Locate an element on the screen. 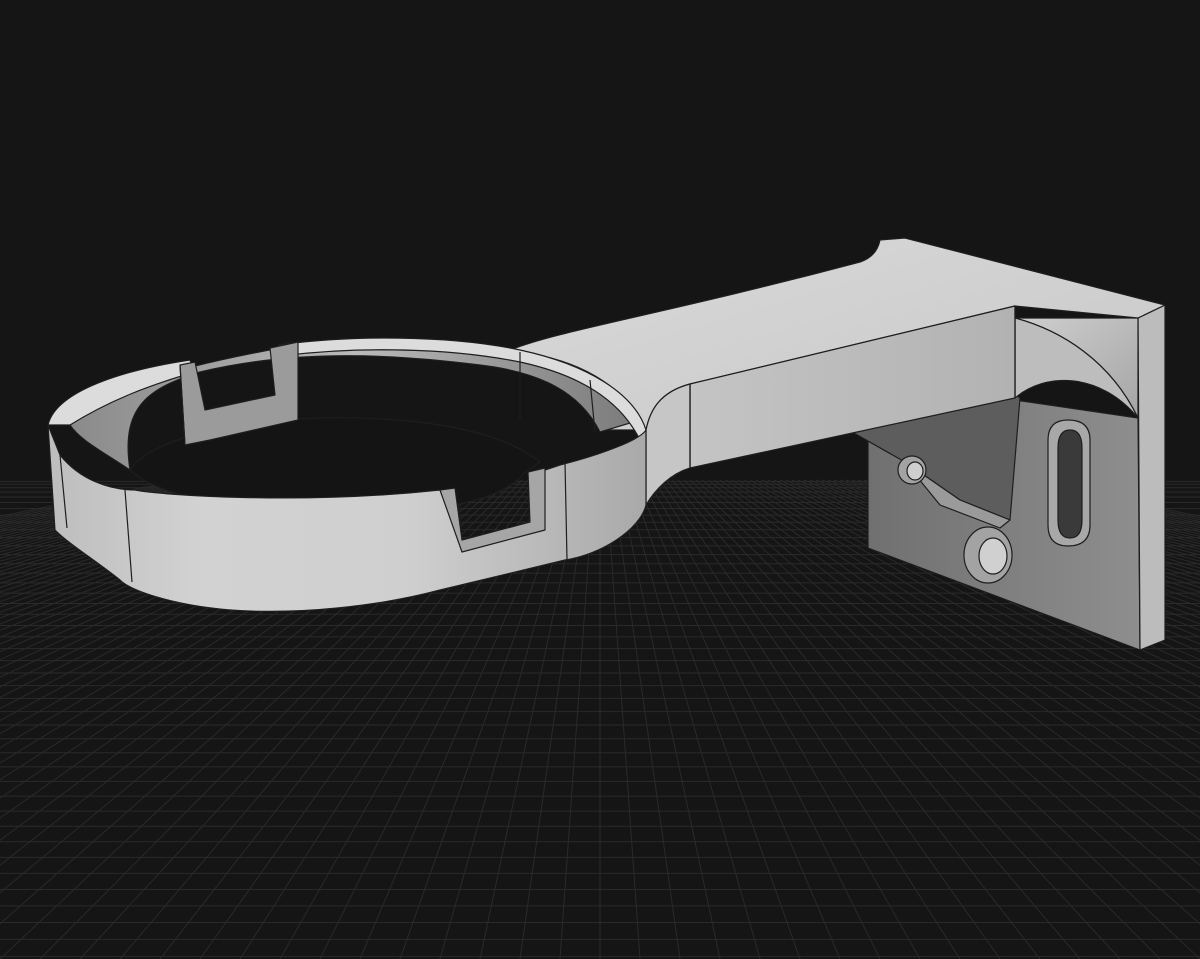 This screenshot has width=1200, height=959. oval-ring-holder is located at coordinates (347, 474).